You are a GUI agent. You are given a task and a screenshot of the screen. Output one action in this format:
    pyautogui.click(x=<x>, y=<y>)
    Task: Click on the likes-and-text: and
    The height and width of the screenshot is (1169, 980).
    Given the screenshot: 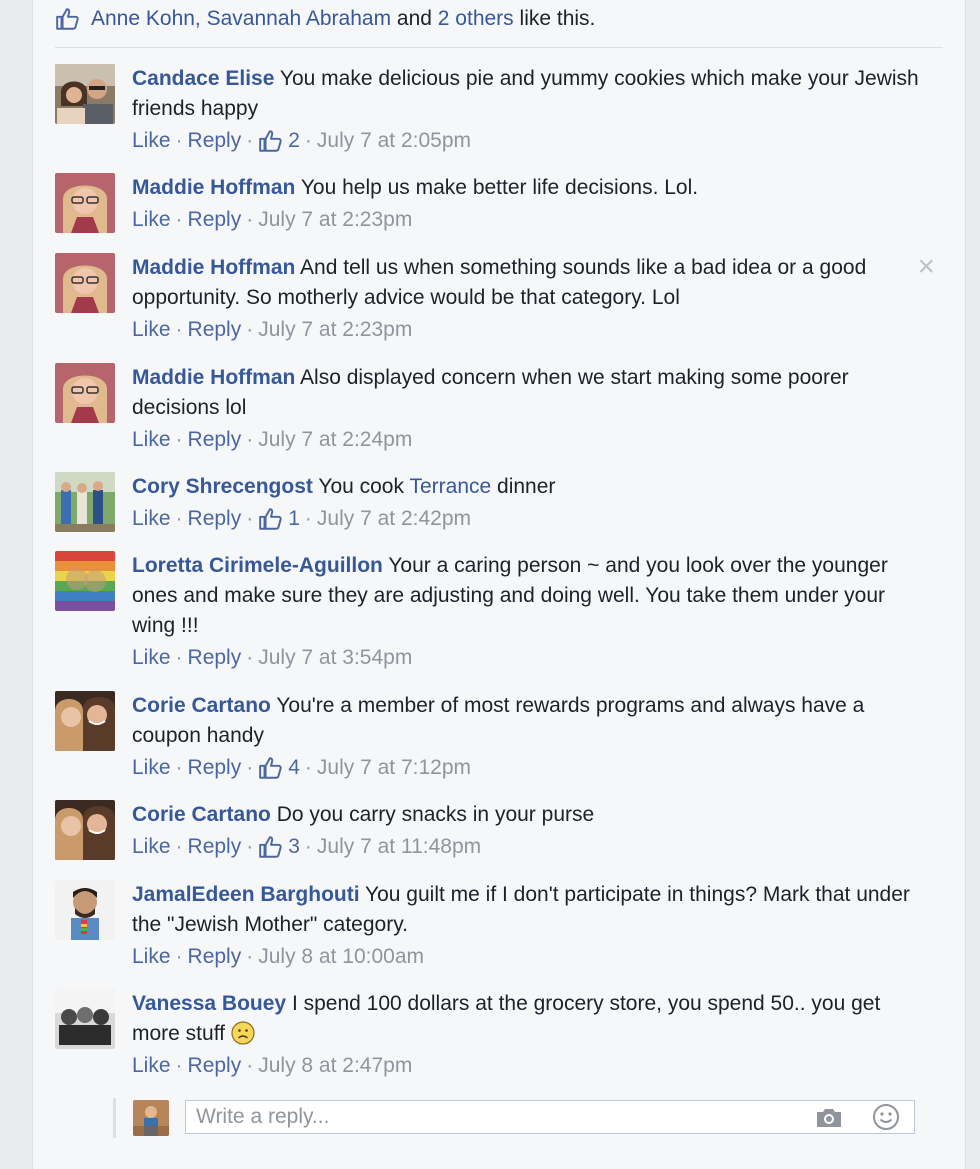 What is the action you would take?
    pyautogui.click(x=414, y=18)
    